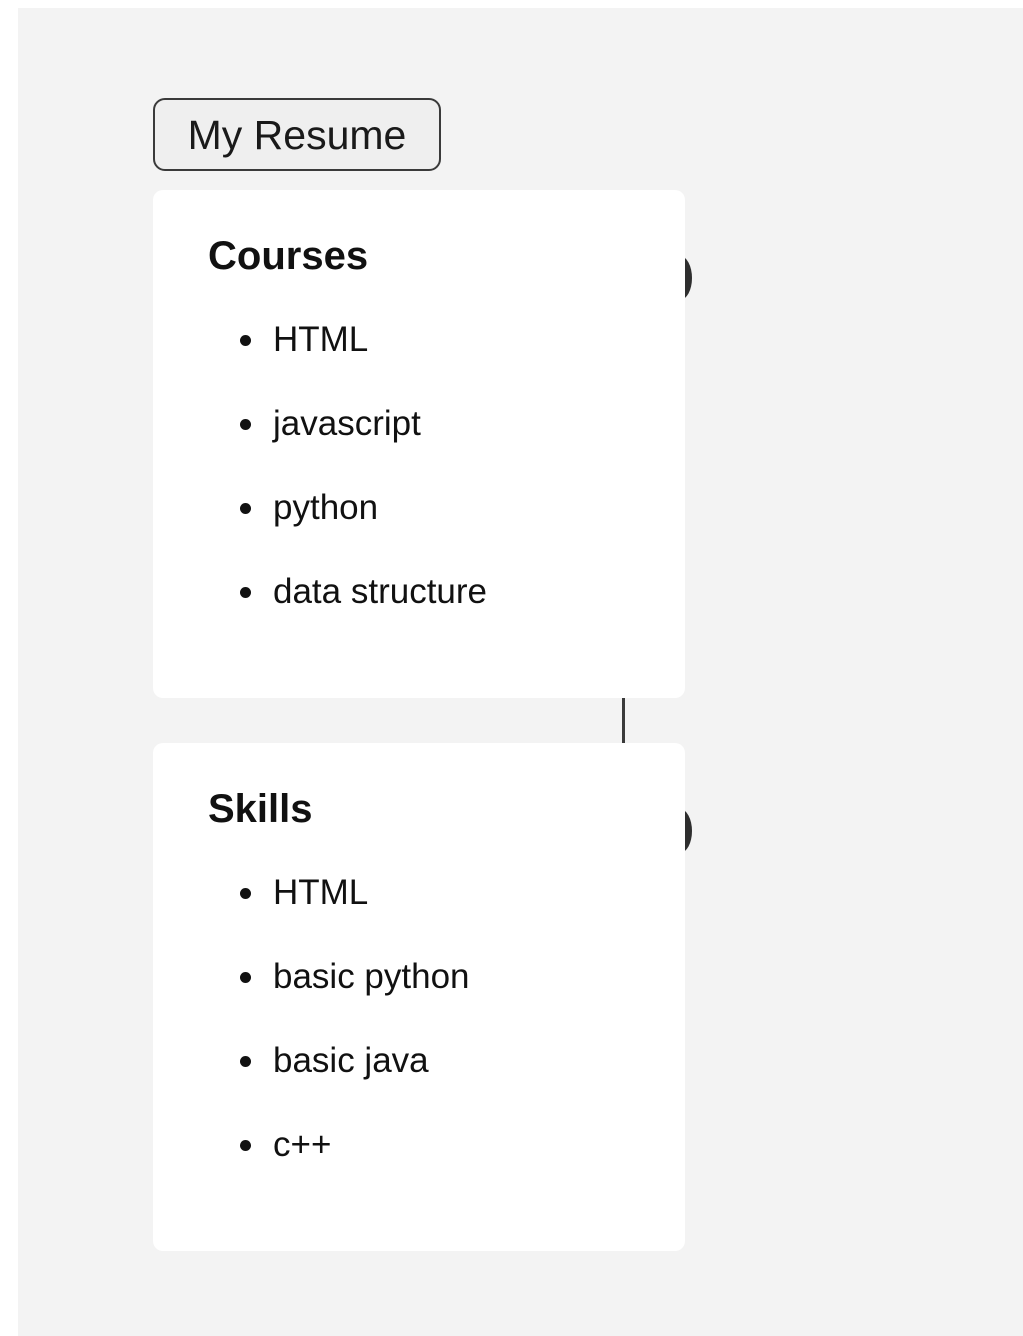  I want to click on list-item: basic java, so click(311, 1079).